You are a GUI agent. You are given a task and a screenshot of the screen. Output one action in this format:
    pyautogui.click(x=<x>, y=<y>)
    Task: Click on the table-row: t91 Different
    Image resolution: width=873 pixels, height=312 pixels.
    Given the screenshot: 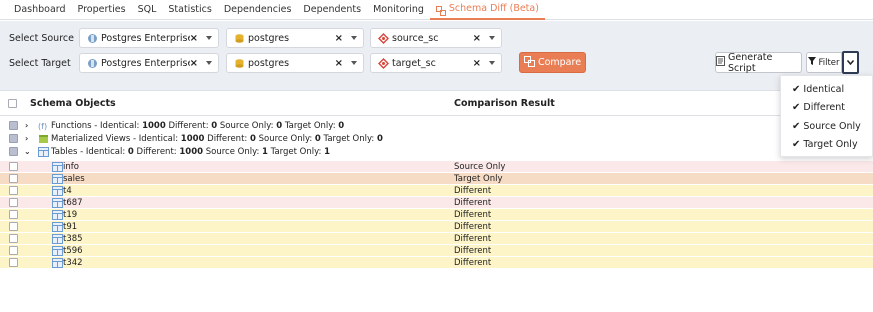 What is the action you would take?
    pyautogui.click(x=436, y=227)
    